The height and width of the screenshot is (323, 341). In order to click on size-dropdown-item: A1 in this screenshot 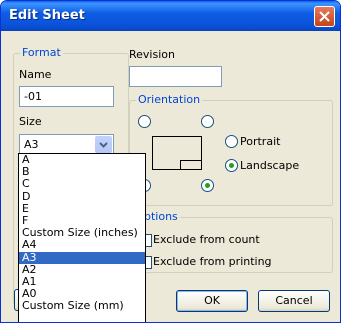, I will do `click(82, 281)`.